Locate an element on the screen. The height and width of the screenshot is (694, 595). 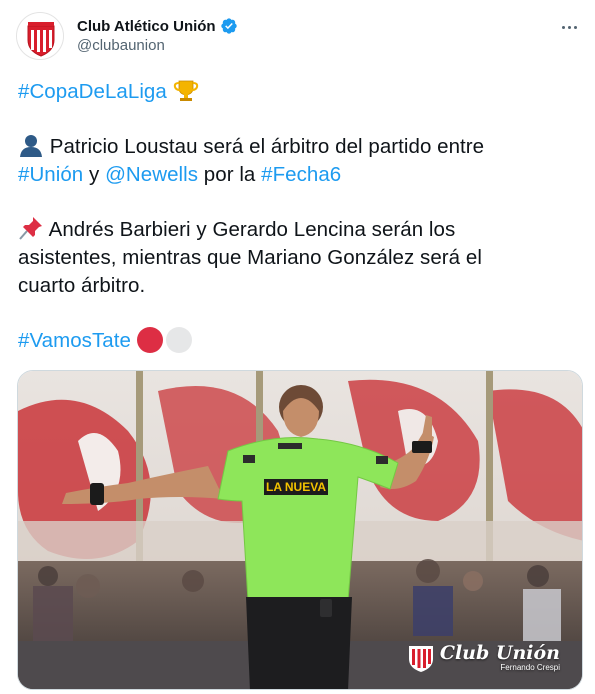
white-circle-icon is located at coordinates (178, 340).